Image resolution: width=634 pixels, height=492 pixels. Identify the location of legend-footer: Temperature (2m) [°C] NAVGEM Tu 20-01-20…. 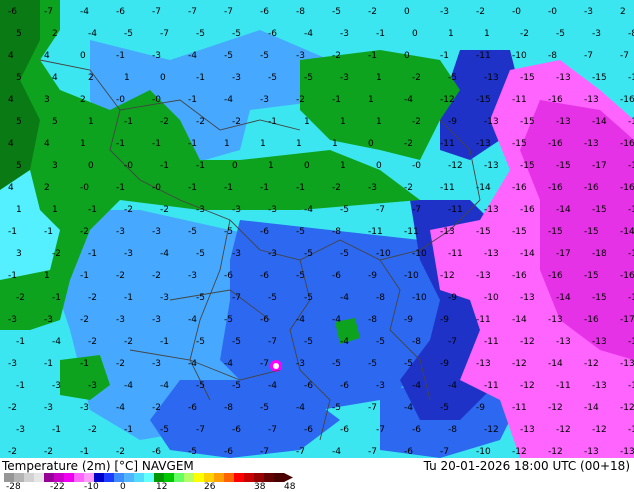
(317, 475).